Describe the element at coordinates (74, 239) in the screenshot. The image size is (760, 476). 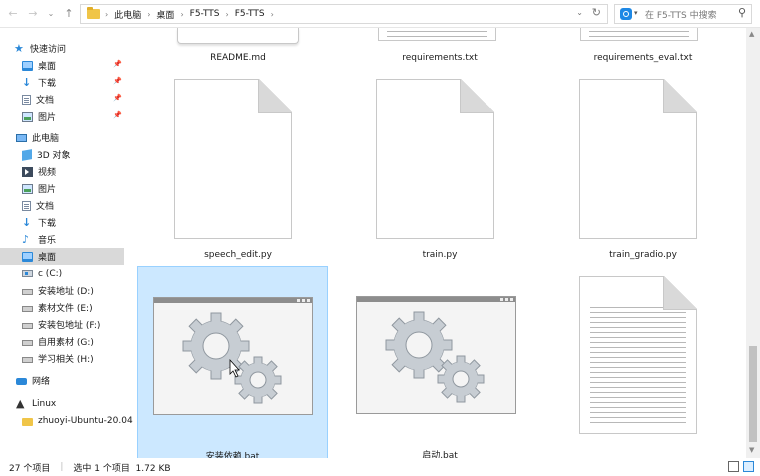
I see `sidebar-item-music: ♪ 音乐` at that location.